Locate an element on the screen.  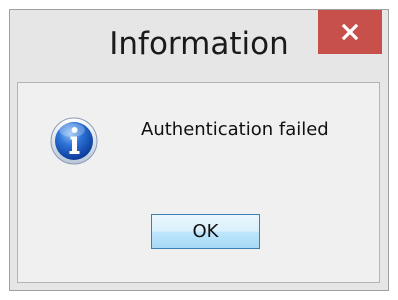
info-icon is located at coordinates (74, 141).